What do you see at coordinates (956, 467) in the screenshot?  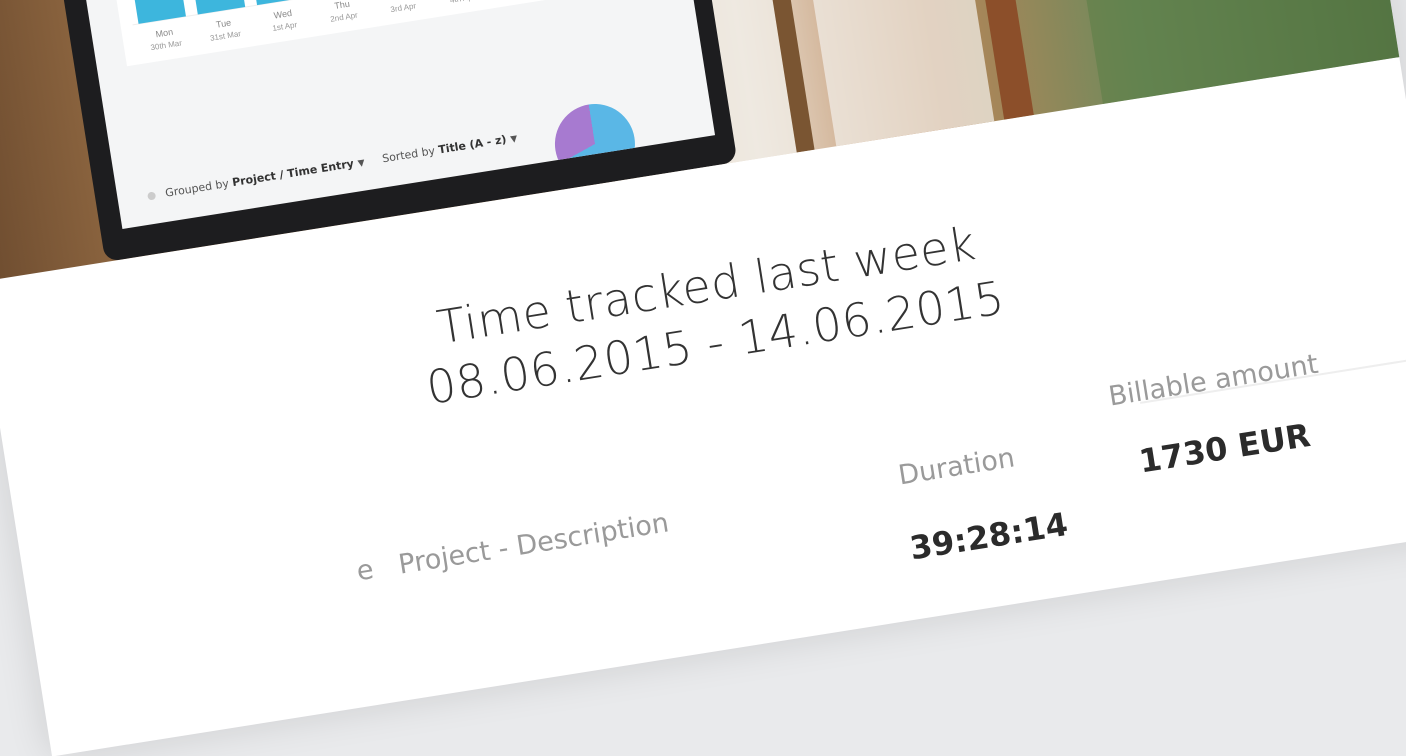 I see `column-header-duration: Duration` at bounding box center [956, 467].